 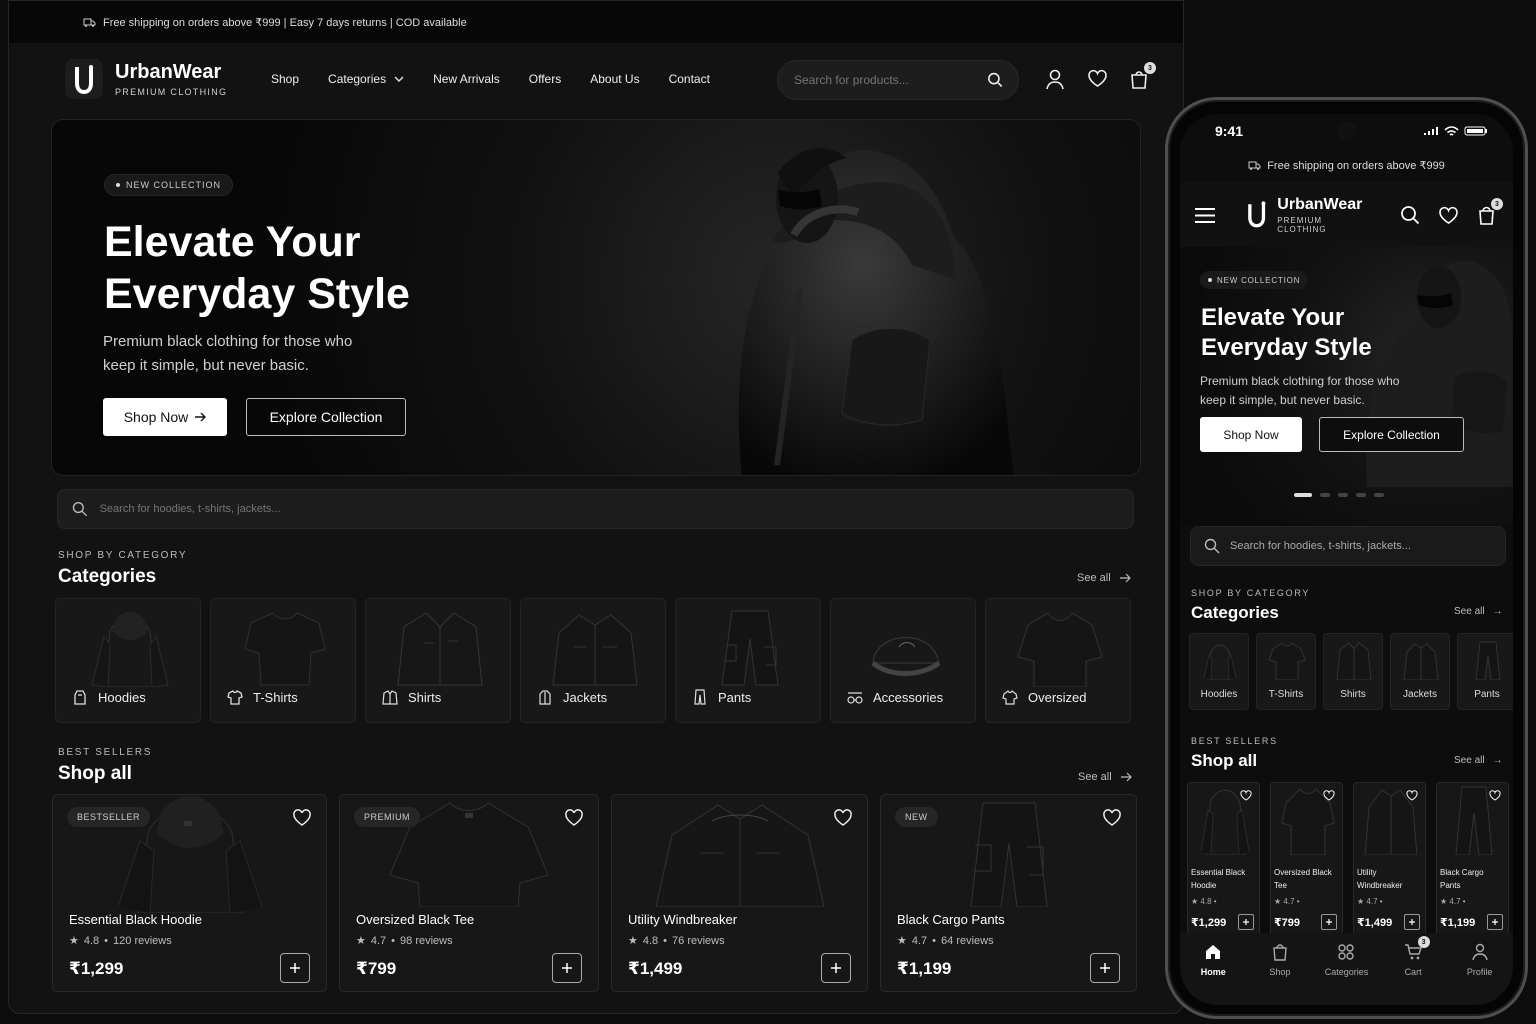 I want to click on category-oversized: Oversized, so click(x=1058, y=660).